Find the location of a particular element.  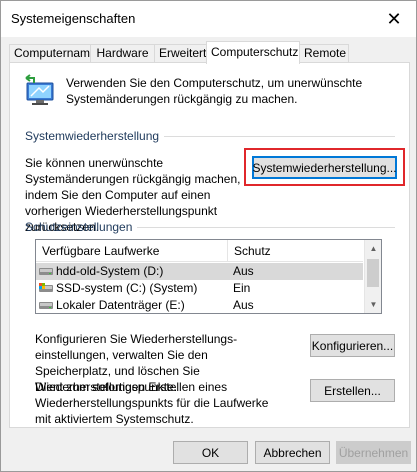

drive-row: SSD-system (C:) (System) Ein is located at coordinates (199, 288).